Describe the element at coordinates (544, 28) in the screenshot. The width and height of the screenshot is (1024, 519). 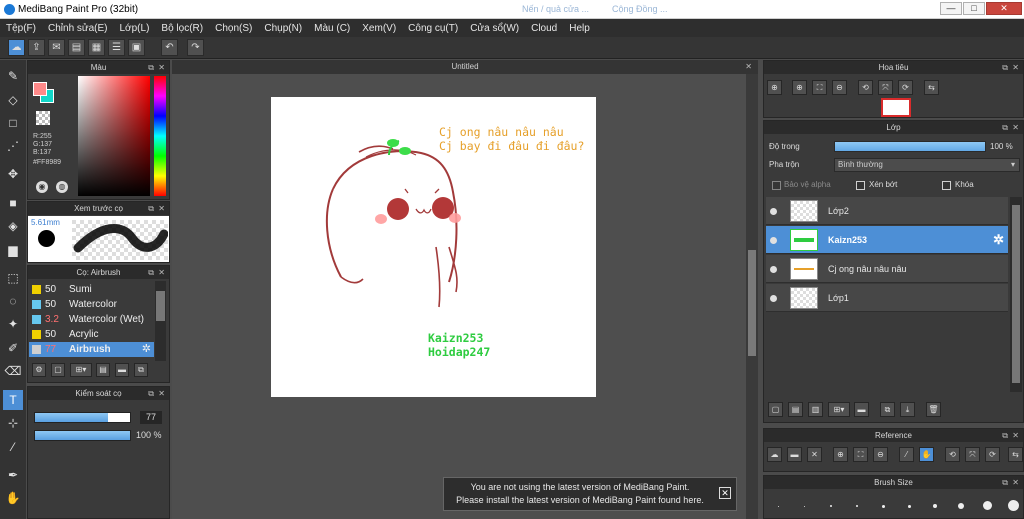
I see `menu-cloud: Cloud` at that location.